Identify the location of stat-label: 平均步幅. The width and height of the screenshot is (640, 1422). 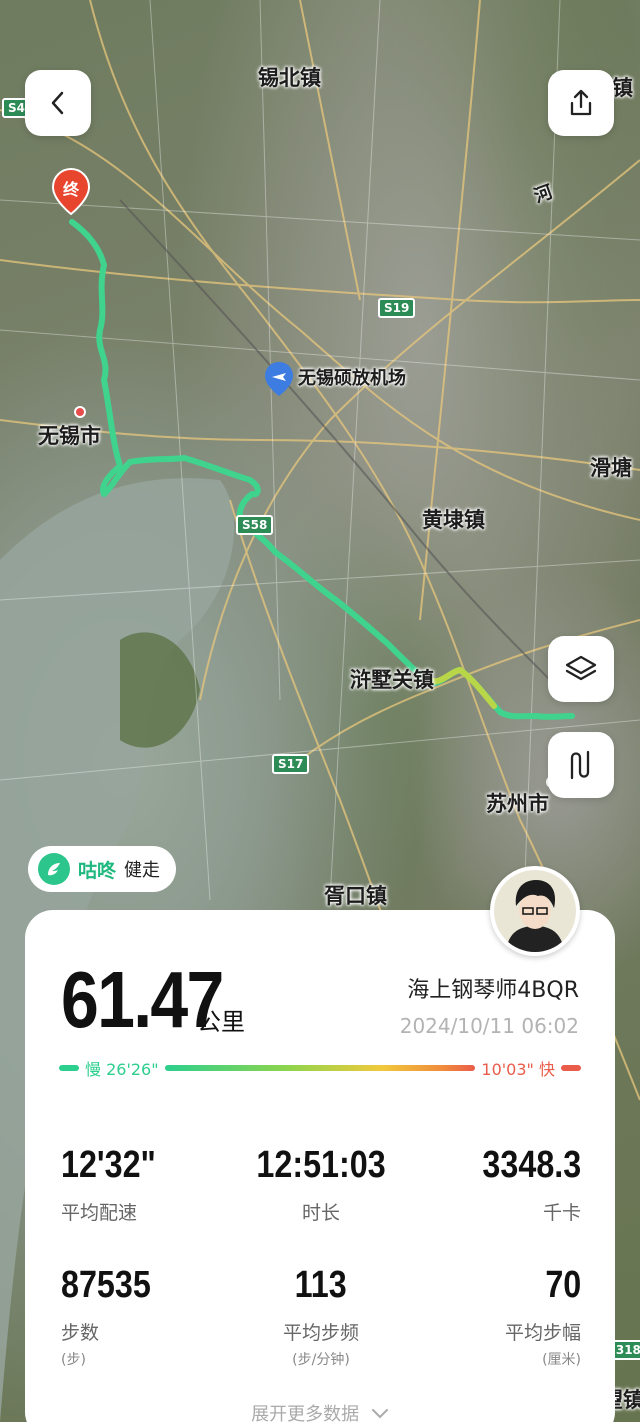
(542, 1333).